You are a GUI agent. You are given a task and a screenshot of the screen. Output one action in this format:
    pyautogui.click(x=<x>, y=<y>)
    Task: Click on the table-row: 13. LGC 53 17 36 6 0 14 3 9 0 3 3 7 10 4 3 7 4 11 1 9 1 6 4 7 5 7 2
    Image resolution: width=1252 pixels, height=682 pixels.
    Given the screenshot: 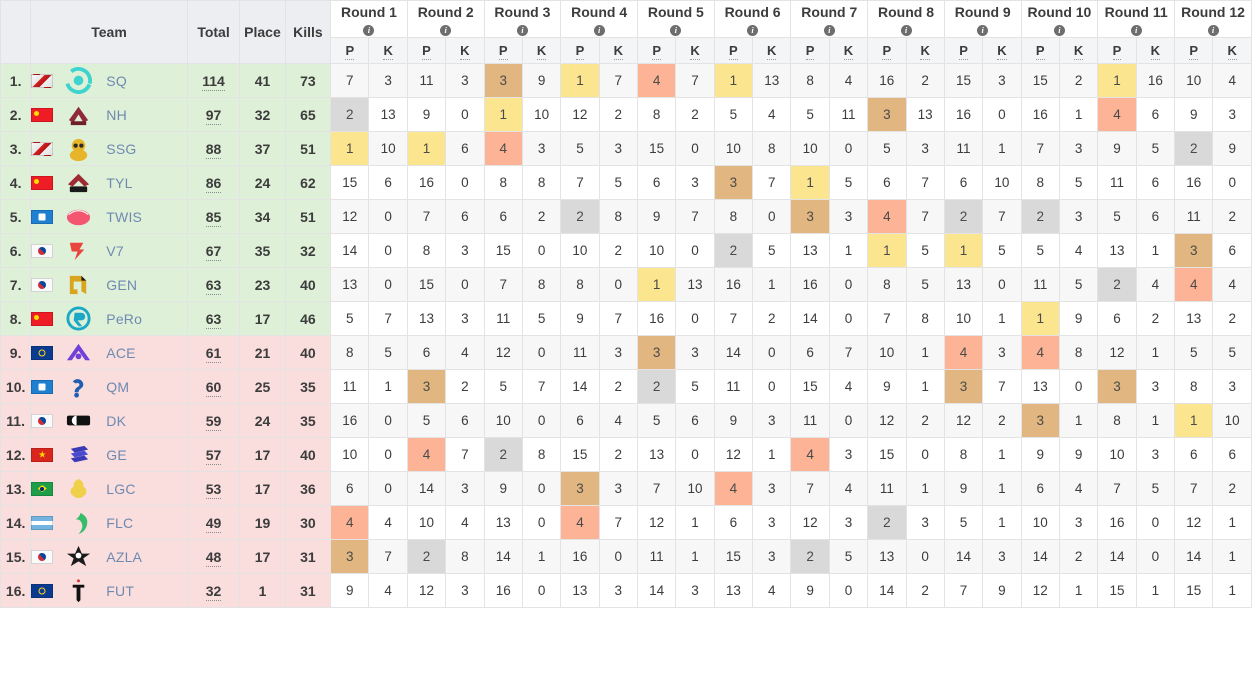 What is the action you would take?
    pyautogui.click(x=626, y=488)
    